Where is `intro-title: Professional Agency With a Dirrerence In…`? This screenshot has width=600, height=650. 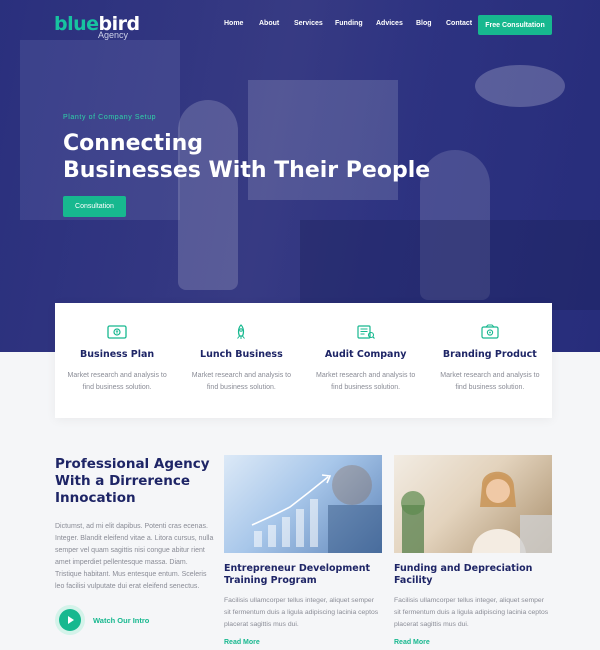 intro-title: Professional Agency With a Dirrerence In… is located at coordinates (132, 481).